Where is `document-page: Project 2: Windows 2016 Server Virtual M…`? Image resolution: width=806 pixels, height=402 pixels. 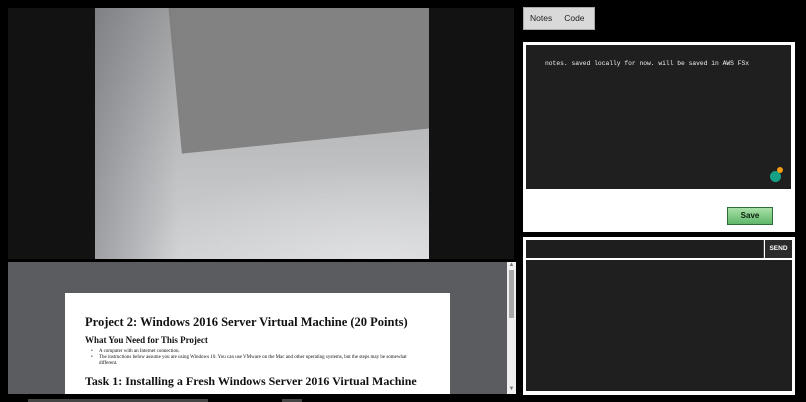
document-page: Project 2: Windows 2016 Server Virtual M… is located at coordinates (257, 343).